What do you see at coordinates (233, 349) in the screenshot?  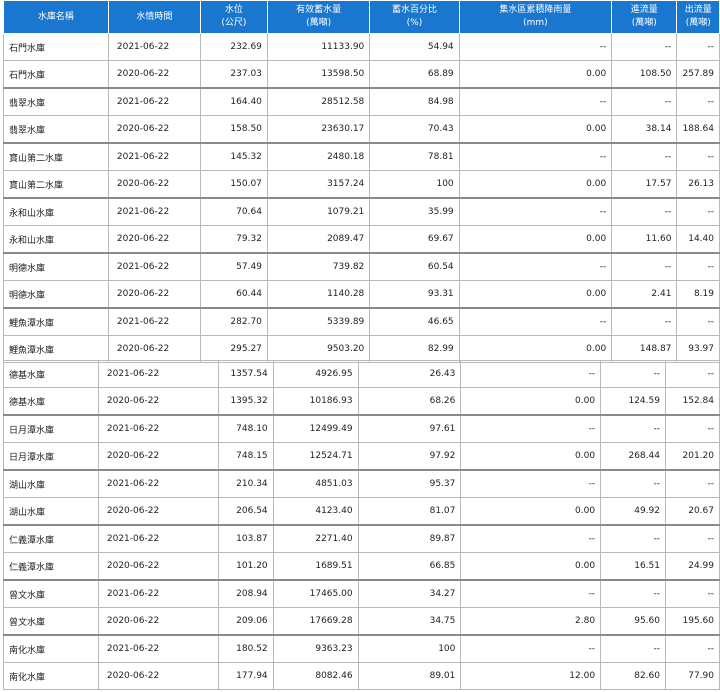 I see `table-cell: 295.27` at bounding box center [233, 349].